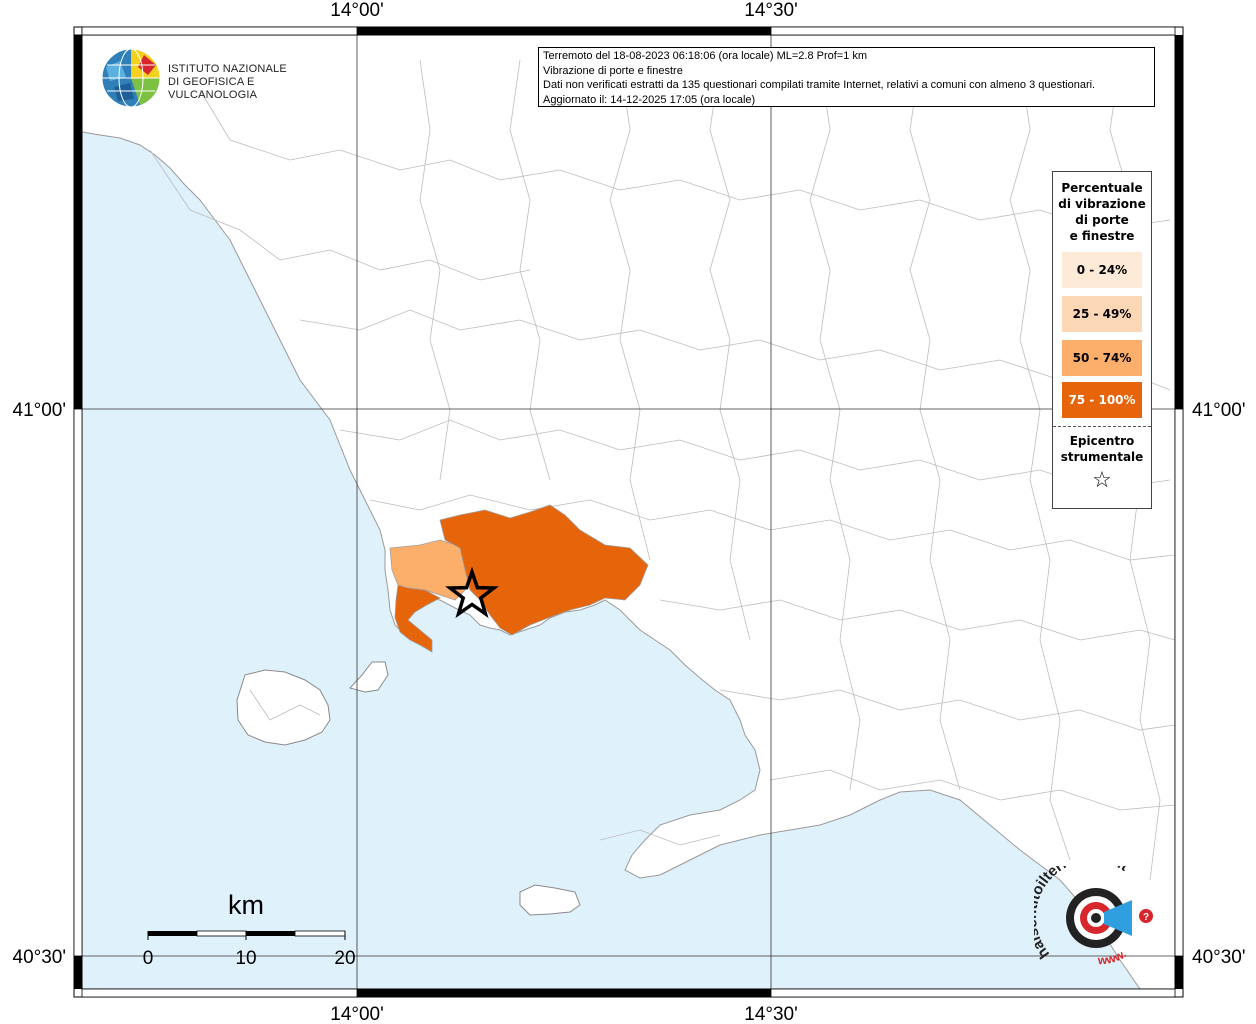 The width and height of the screenshot is (1256, 1024). I want to click on haisentitoilterremoto-logo: haisentitoilterremoto.it www. ?, so click(1093, 912).